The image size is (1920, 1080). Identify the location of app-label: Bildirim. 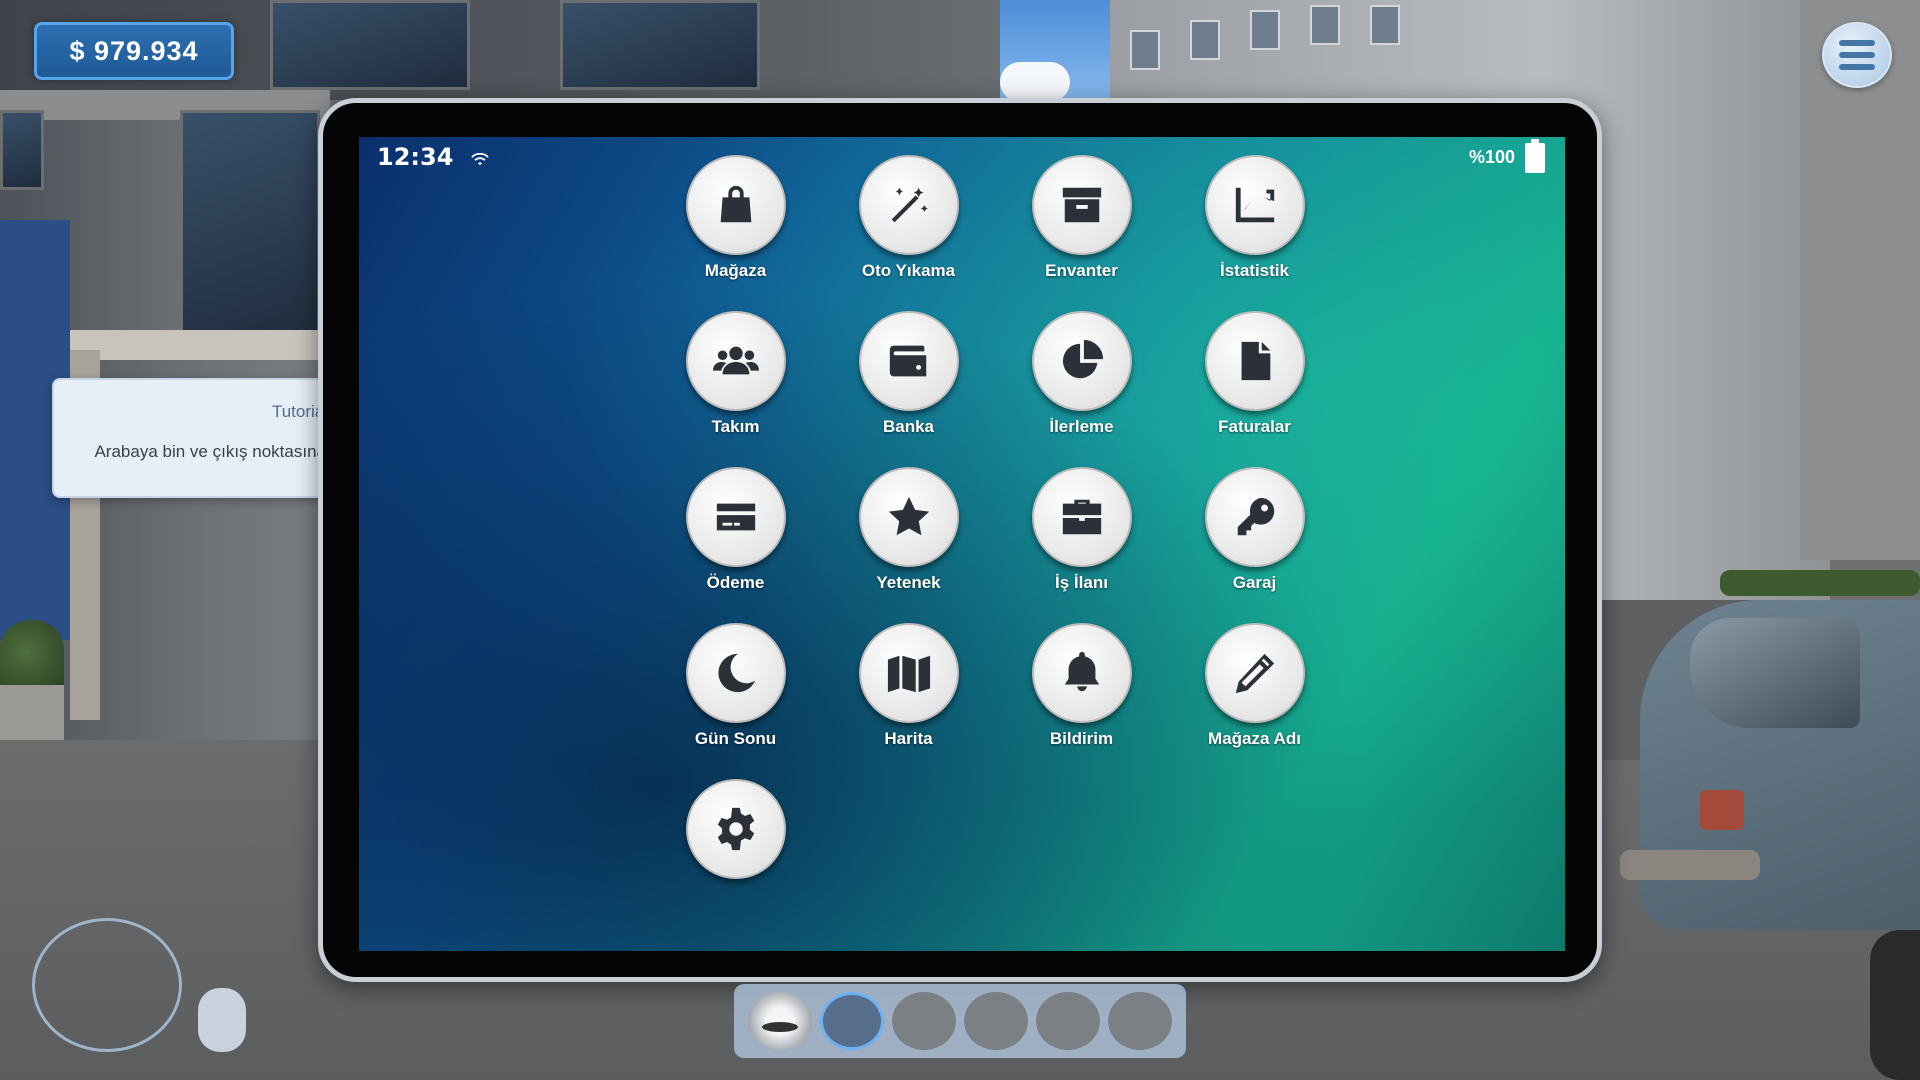
(1081, 738).